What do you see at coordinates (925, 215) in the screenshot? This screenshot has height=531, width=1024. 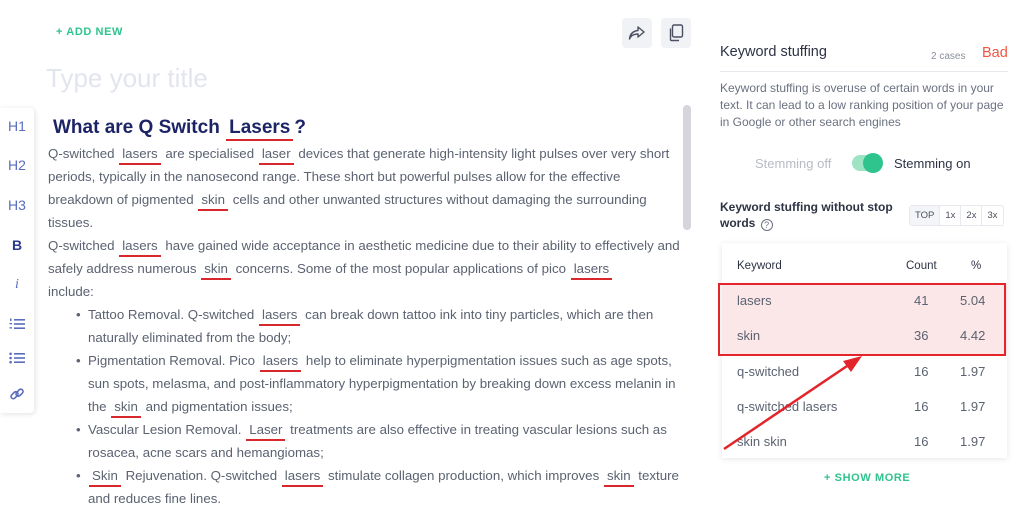 I see `tab-top: TOP` at bounding box center [925, 215].